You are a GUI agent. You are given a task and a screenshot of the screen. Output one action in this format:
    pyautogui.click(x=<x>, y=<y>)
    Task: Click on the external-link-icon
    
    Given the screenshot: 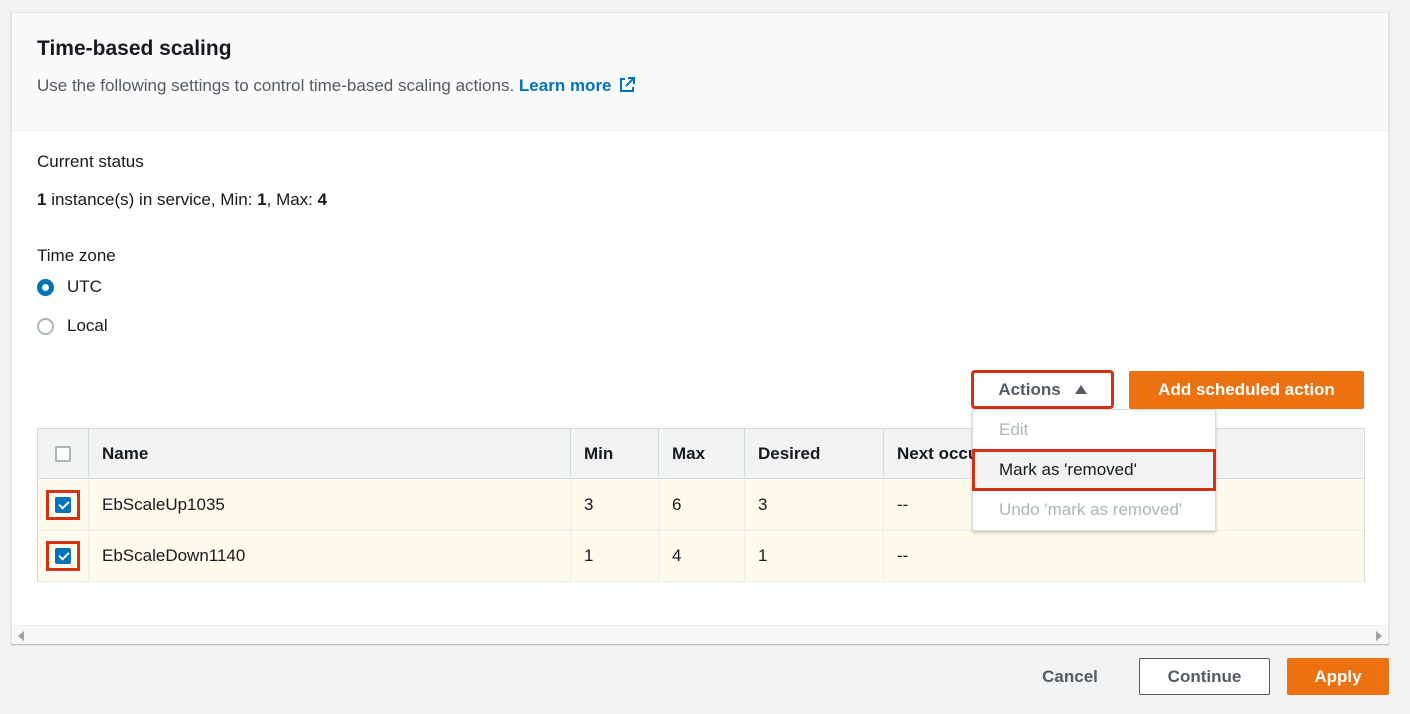 What is the action you would take?
    pyautogui.click(x=627, y=87)
    